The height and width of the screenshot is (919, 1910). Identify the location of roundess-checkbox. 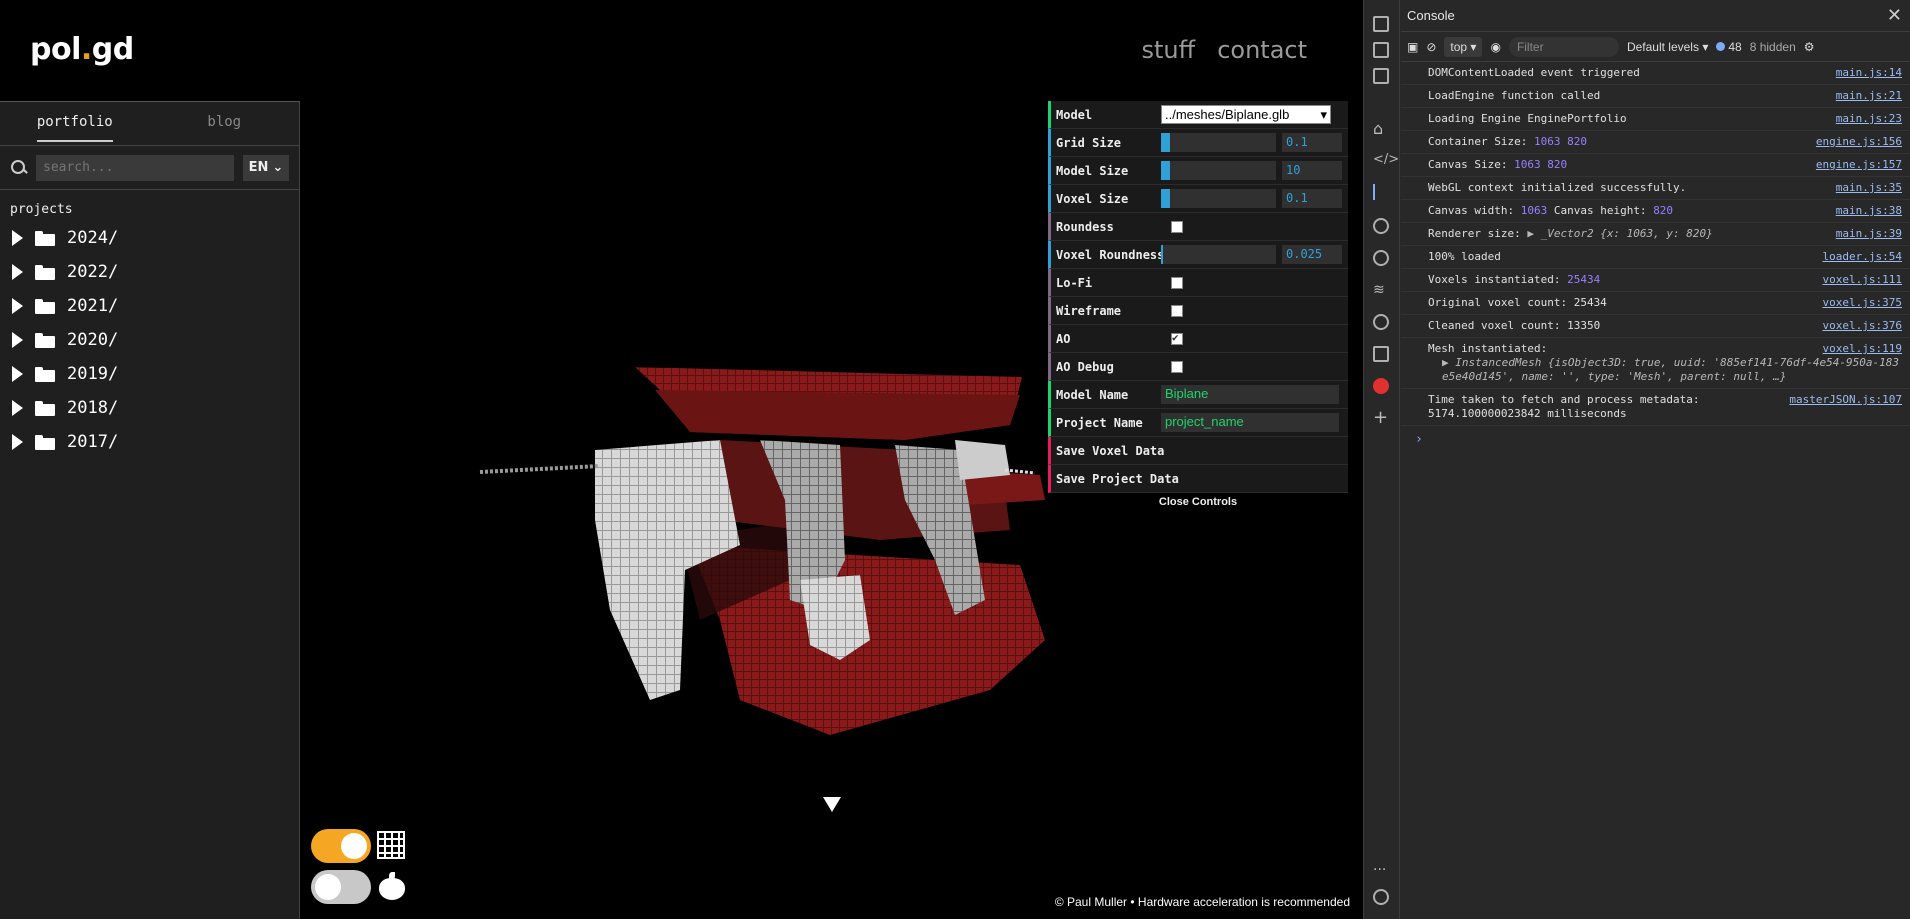
(1177, 226).